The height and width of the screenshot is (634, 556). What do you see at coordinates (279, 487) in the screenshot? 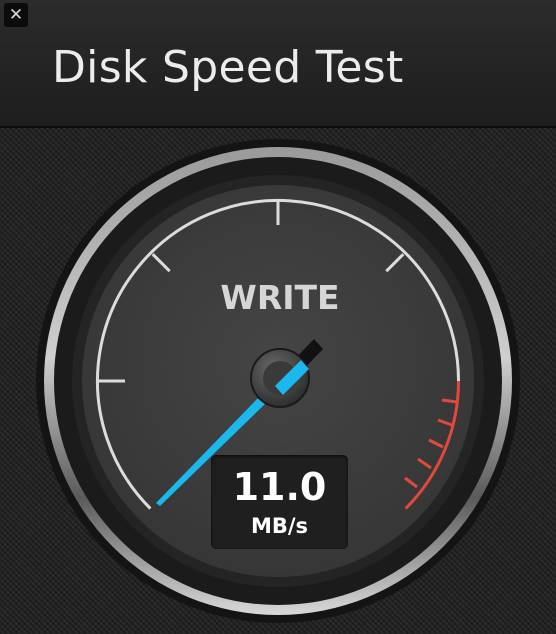
I see `speed-value: 11.0` at bounding box center [279, 487].